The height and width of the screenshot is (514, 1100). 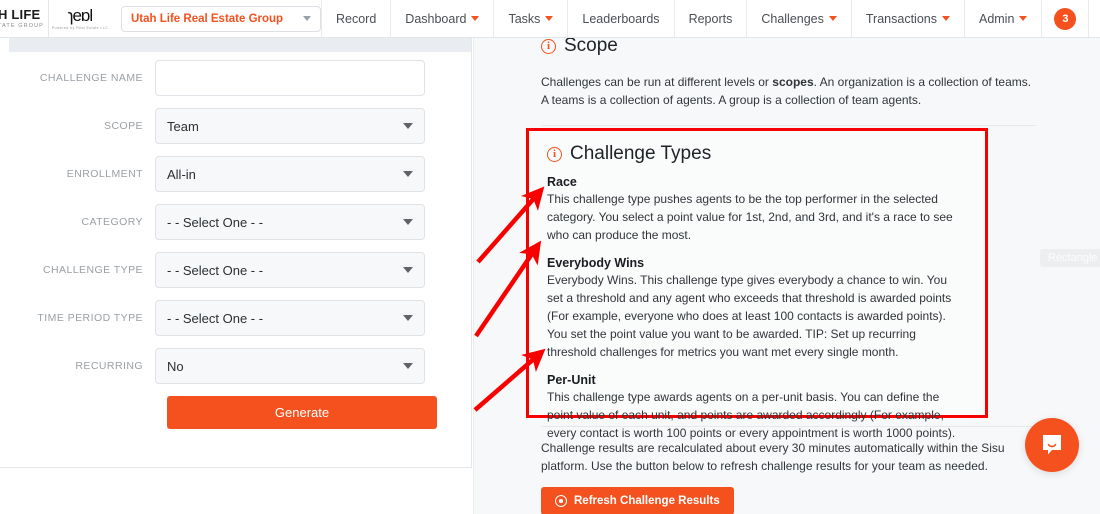 What do you see at coordinates (647, 501) in the screenshot?
I see `refresh-button-label: Refresh Challenge Results` at bounding box center [647, 501].